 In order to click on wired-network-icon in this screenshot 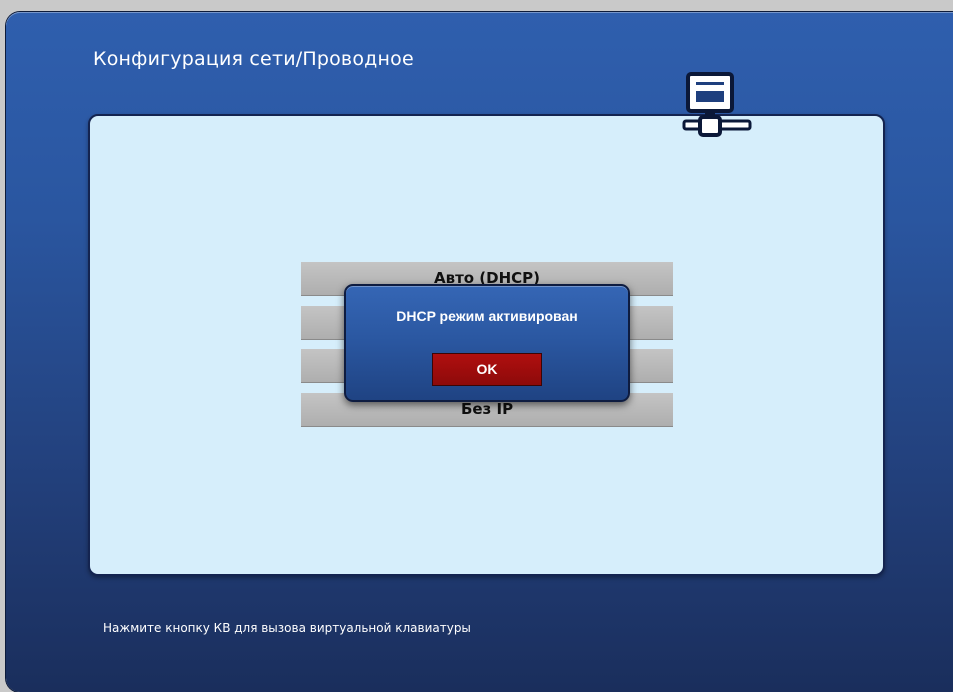, I will do `click(717, 104)`.